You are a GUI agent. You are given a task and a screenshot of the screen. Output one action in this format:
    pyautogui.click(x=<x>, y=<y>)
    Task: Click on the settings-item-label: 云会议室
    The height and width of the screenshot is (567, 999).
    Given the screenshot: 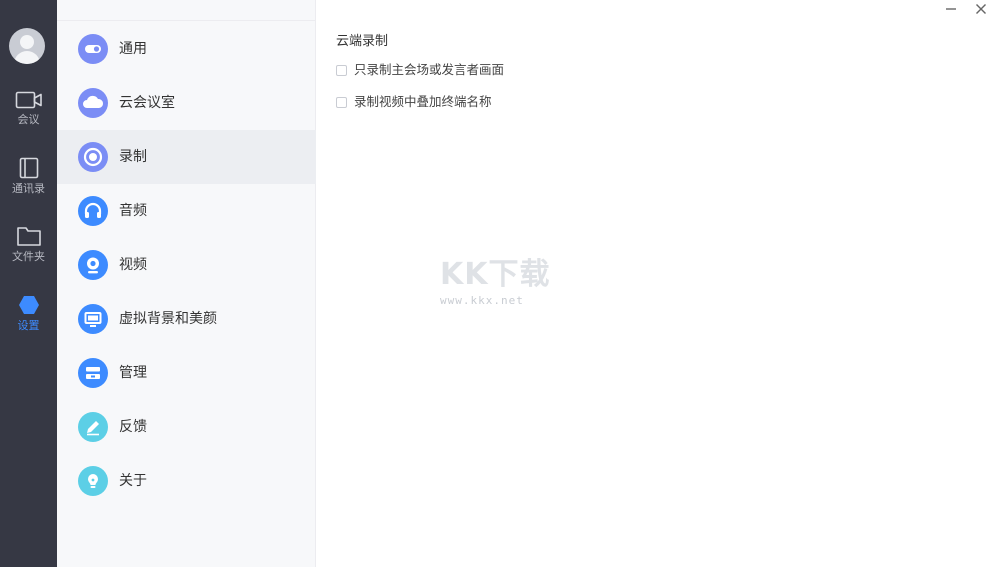 What is the action you would take?
    pyautogui.click(x=147, y=103)
    